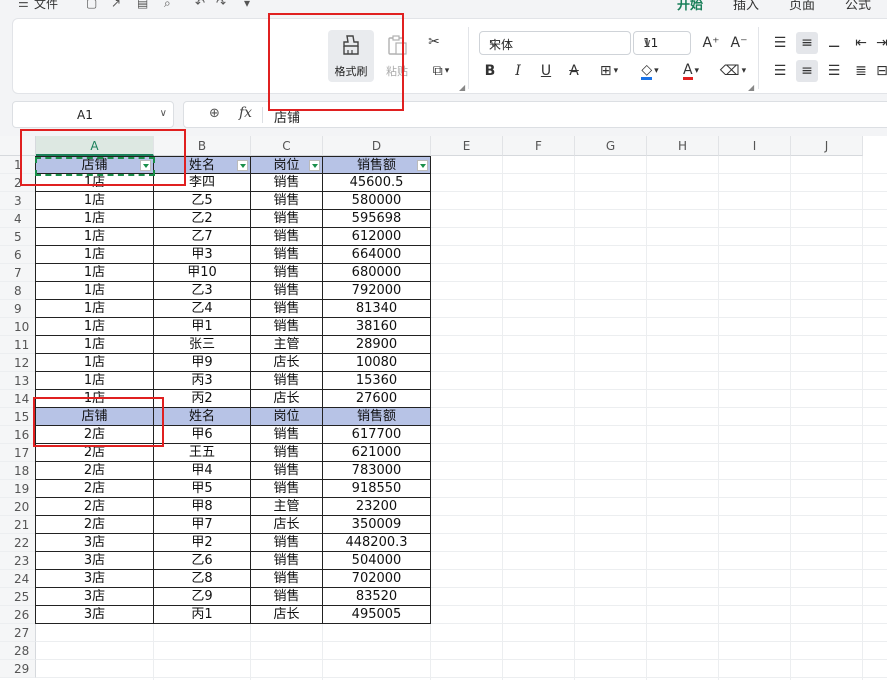 This screenshot has height=680, width=887. Describe the element at coordinates (650, 71) in the screenshot. I see `fill-color-button: ◇ ▾` at that location.